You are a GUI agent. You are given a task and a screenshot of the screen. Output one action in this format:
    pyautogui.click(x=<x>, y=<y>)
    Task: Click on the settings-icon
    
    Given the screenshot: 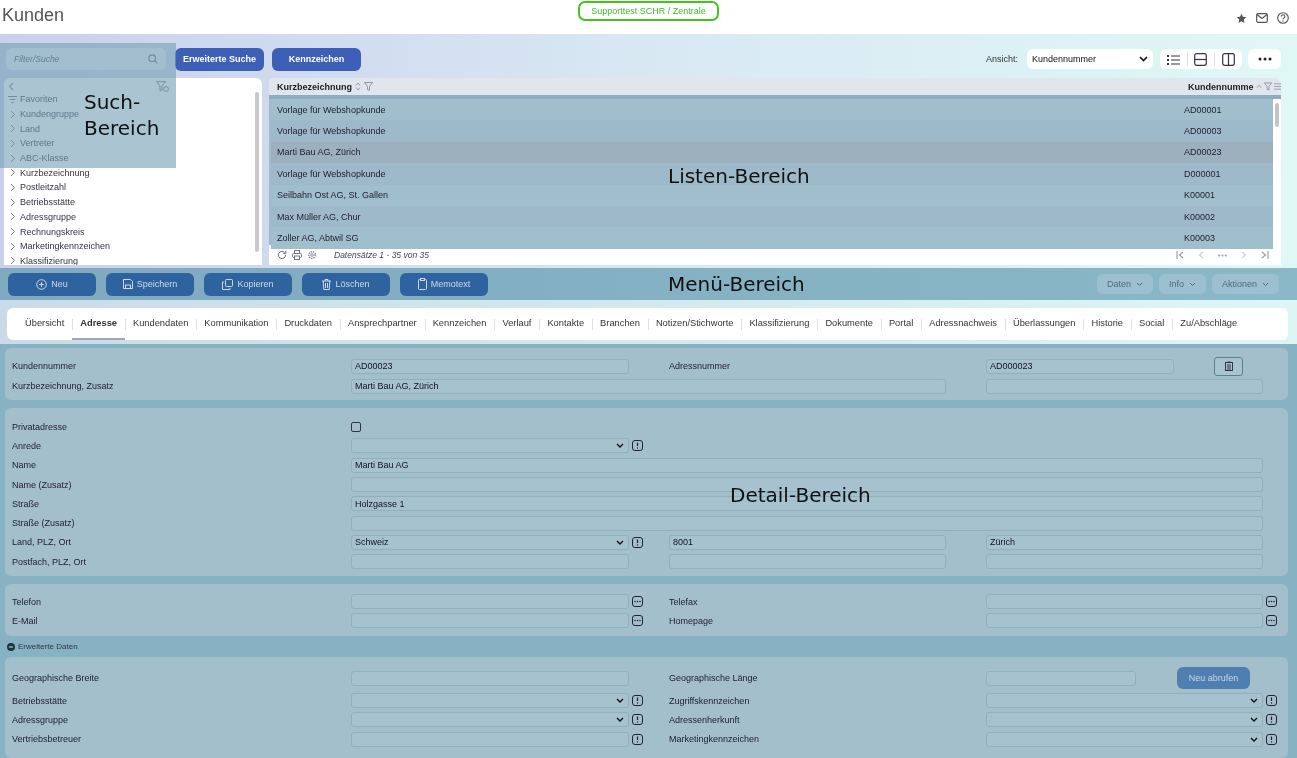 What is the action you would take?
    pyautogui.click(x=312, y=255)
    